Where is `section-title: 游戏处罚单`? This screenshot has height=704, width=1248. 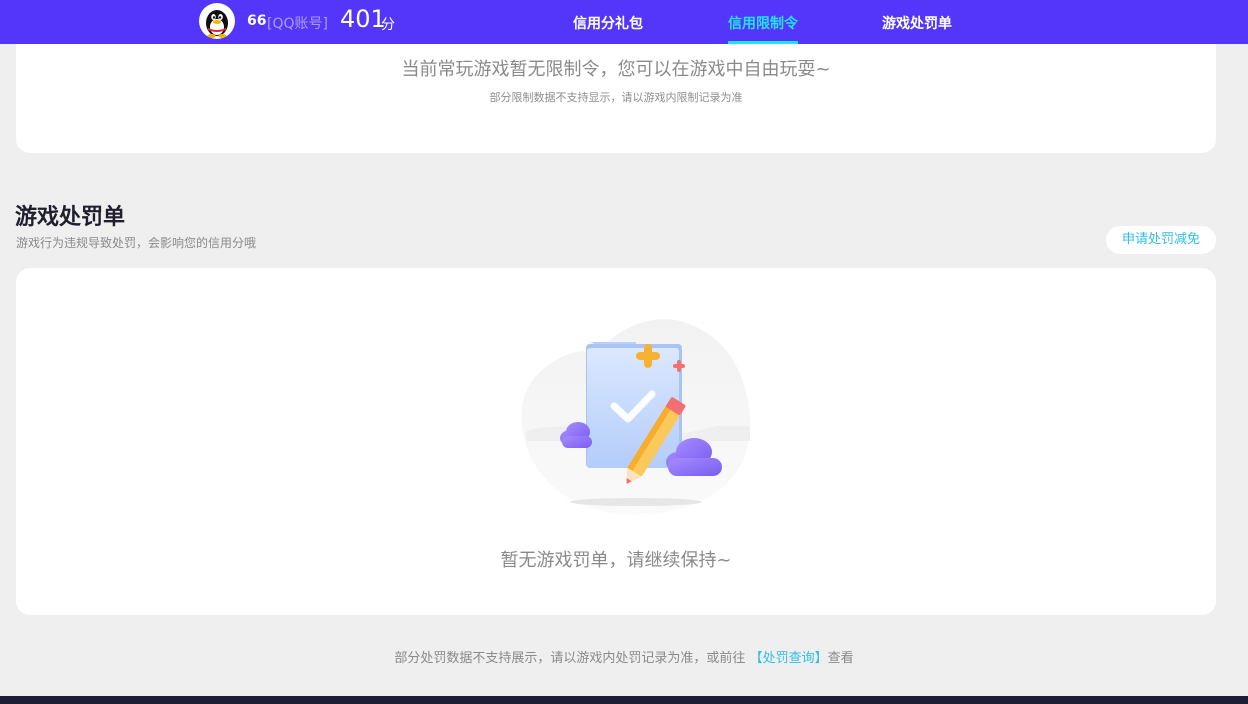 section-title: 游戏处罚单 is located at coordinates (70, 217).